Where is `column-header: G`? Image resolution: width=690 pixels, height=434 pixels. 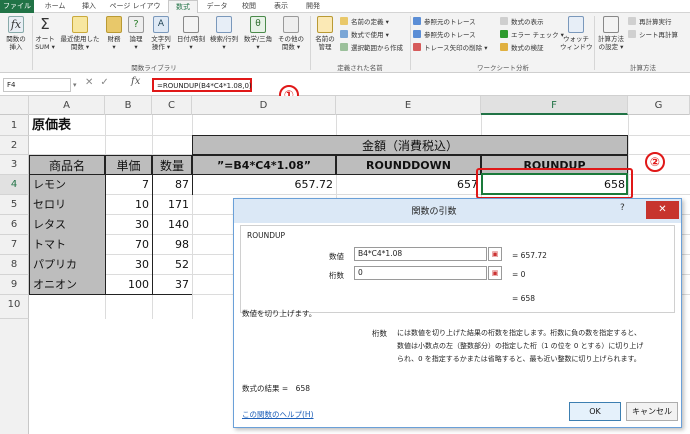 column-header: G is located at coordinates (659, 105).